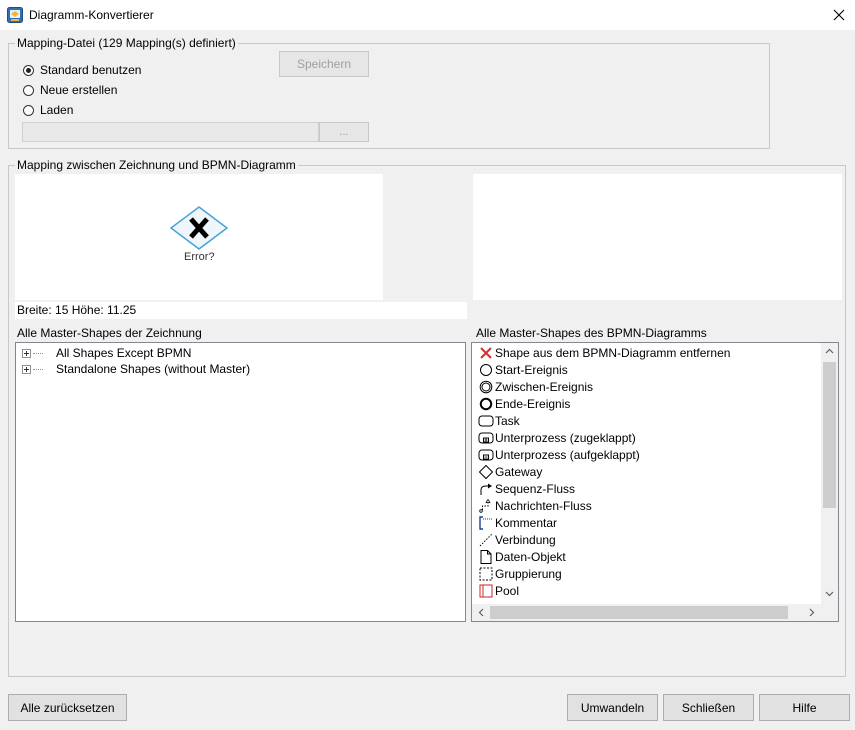 The width and height of the screenshot is (855, 730). Describe the element at coordinates (528, 573) in the screenshot. I see `bpmn-item-label: Gruppierung` at that location.